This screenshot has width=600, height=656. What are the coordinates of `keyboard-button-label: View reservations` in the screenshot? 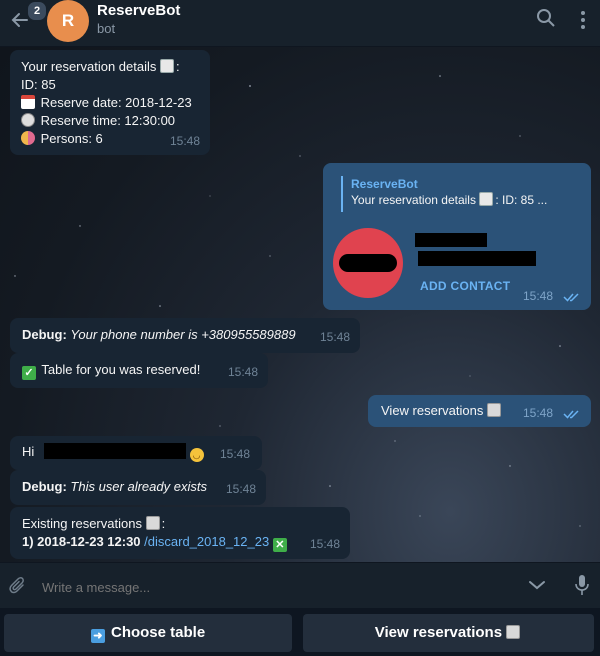 It's located at (438, 632).